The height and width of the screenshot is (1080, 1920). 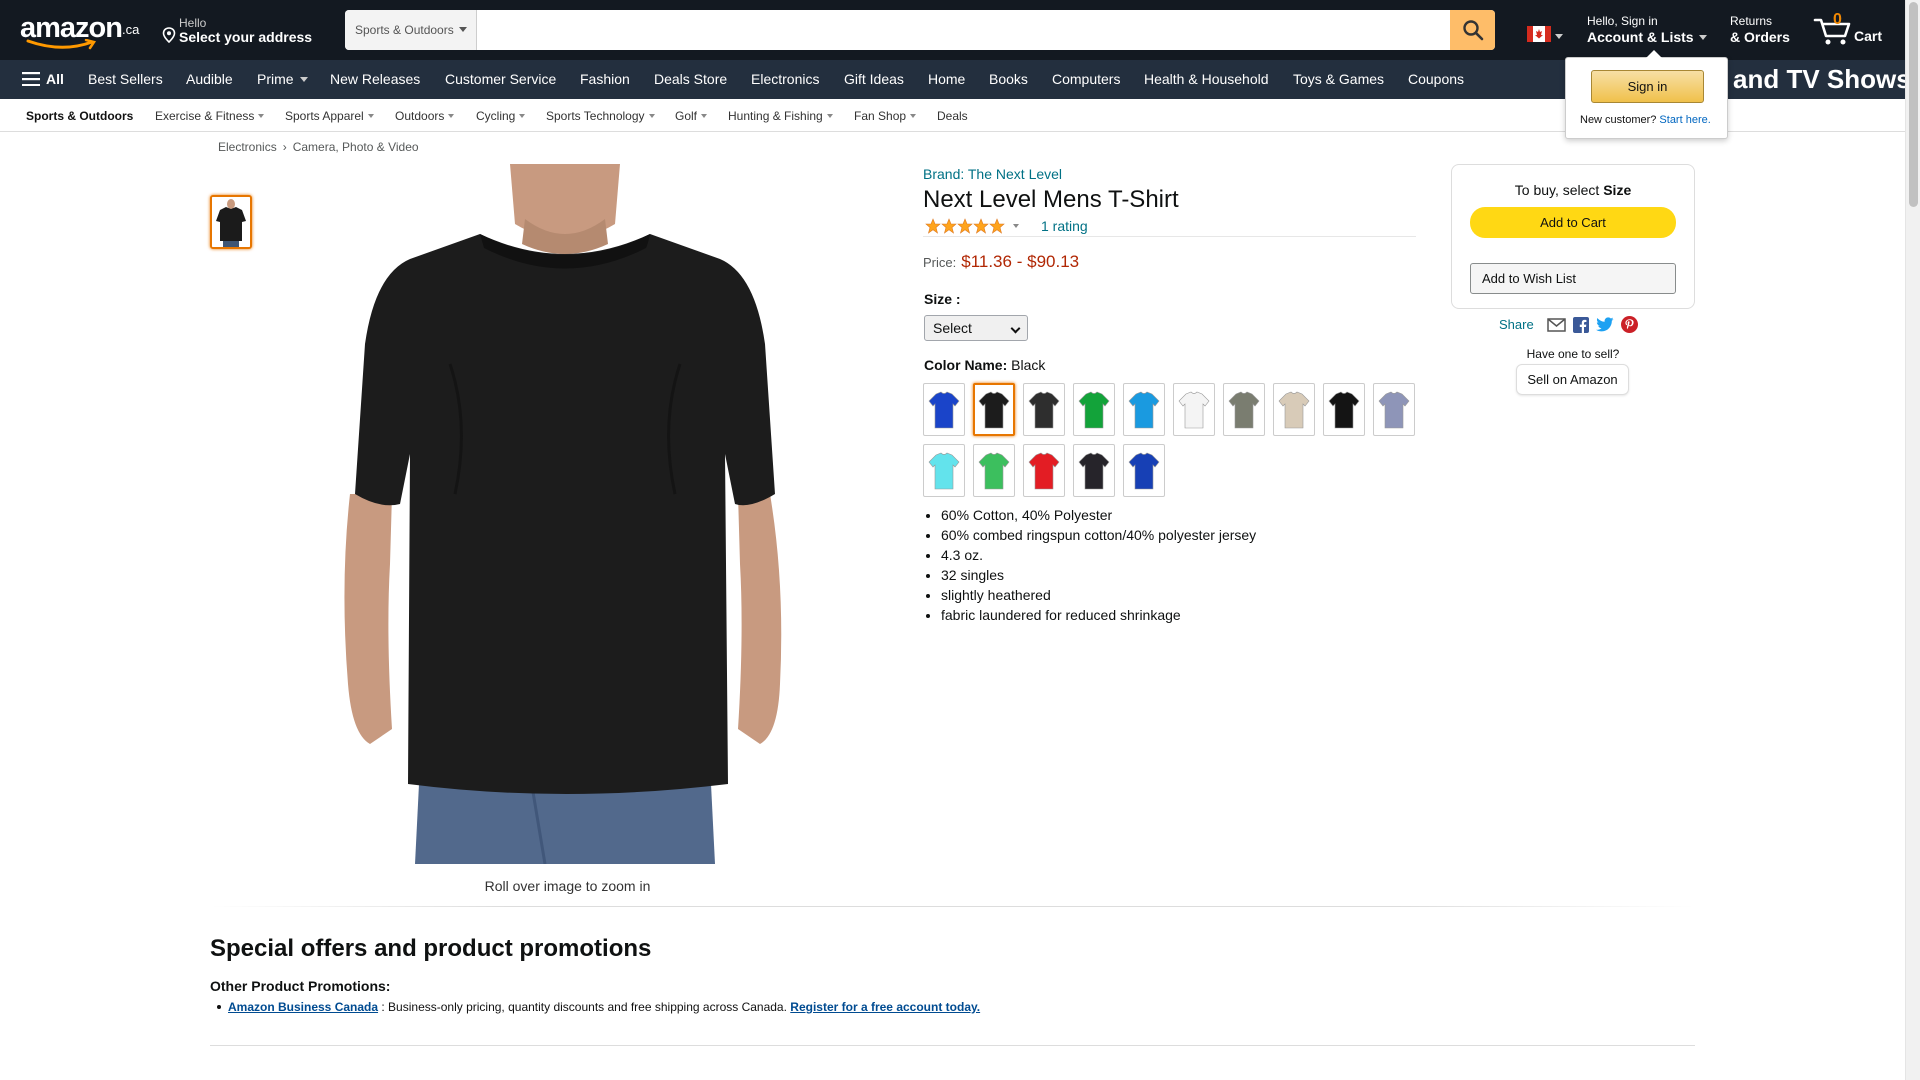 What do you see at coordinates (690, 79) in the screenshot?
I see `nav-deals-store: Deals Store` at bounding box center [690, 79].